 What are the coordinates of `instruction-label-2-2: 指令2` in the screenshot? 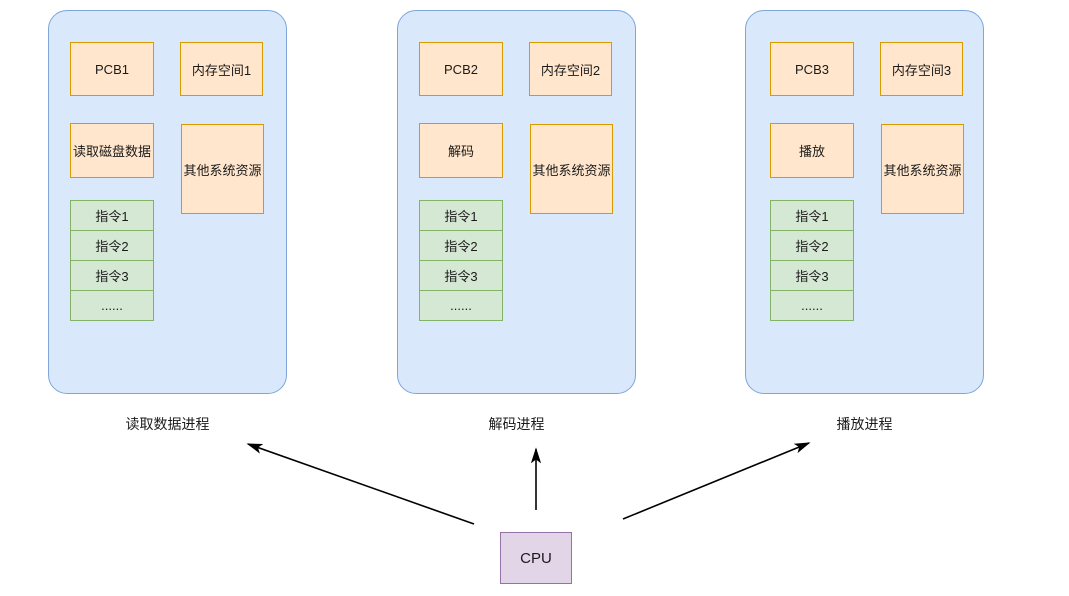 It's located at (461, 246).